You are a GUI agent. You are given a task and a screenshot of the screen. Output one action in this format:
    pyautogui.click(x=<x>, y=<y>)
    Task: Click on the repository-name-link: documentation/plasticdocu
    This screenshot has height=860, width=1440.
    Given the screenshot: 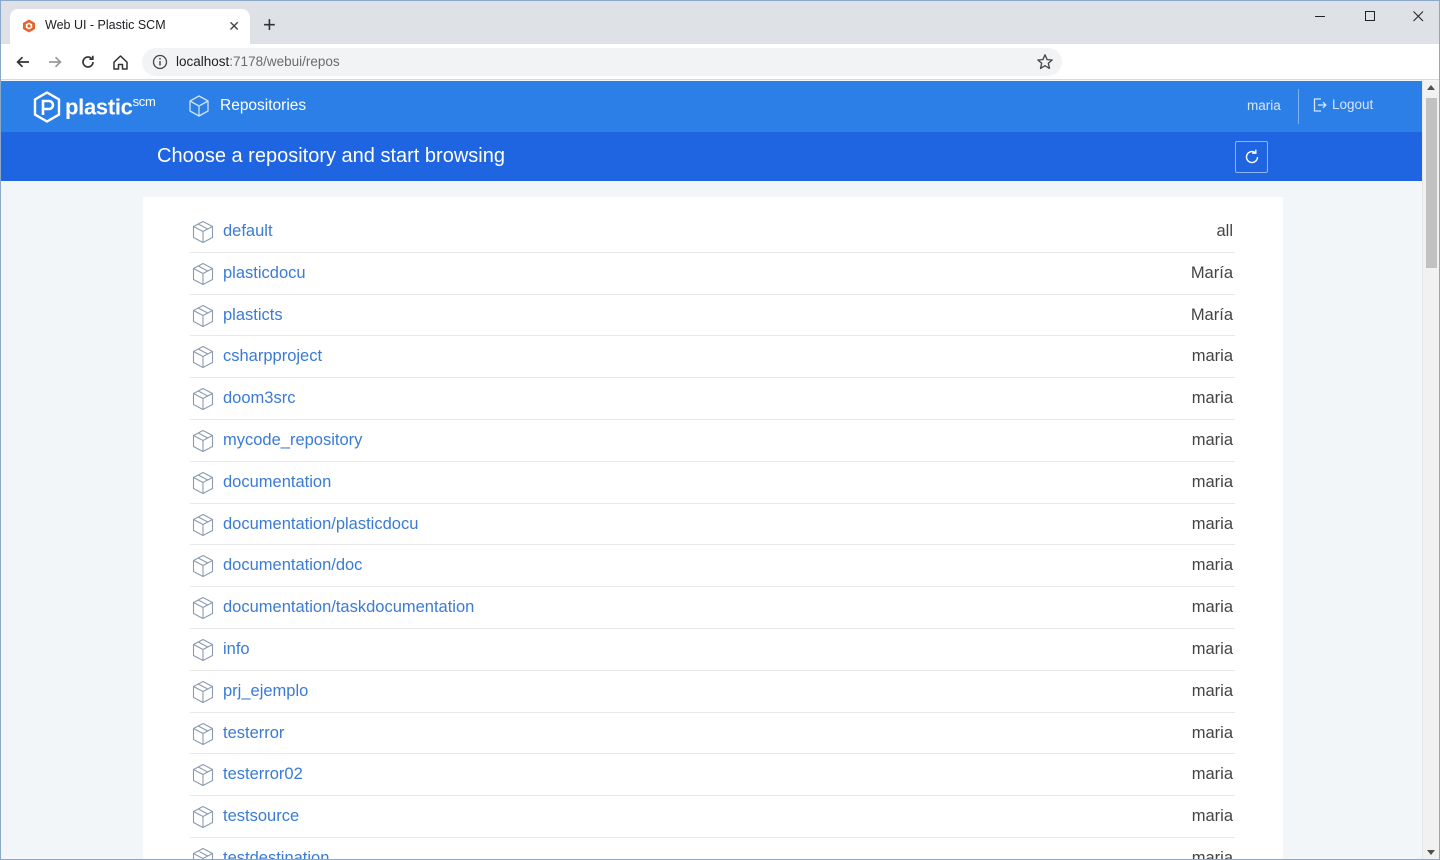 What is the action you would take?
    pyautogui.click(x=320, y=524)
    